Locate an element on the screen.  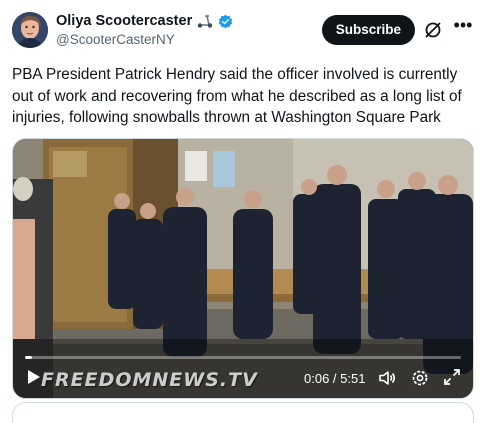
video-time: 0:06 / 5:51 is located at coordinates (335, 378).